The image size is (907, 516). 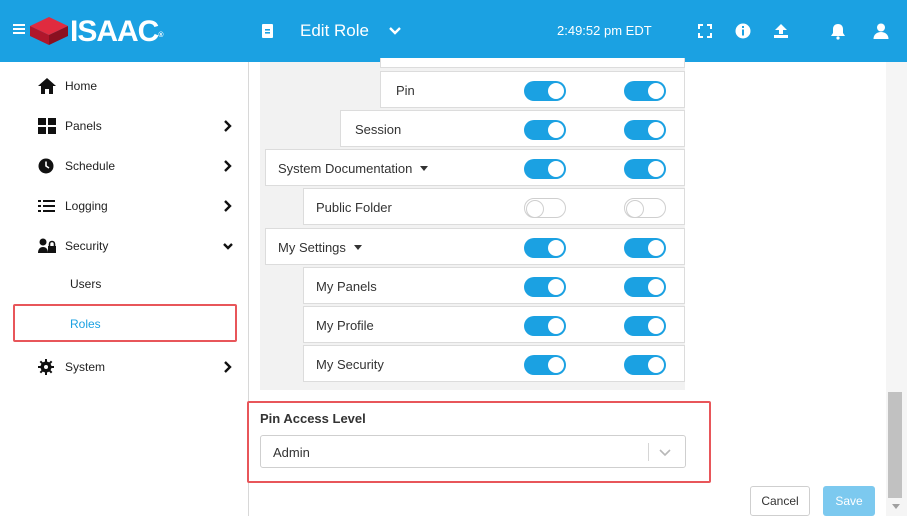 What do you see at coordinates (781, 31) in the screenshot?
I see `upload-icon` at bounding box center [781, 31].